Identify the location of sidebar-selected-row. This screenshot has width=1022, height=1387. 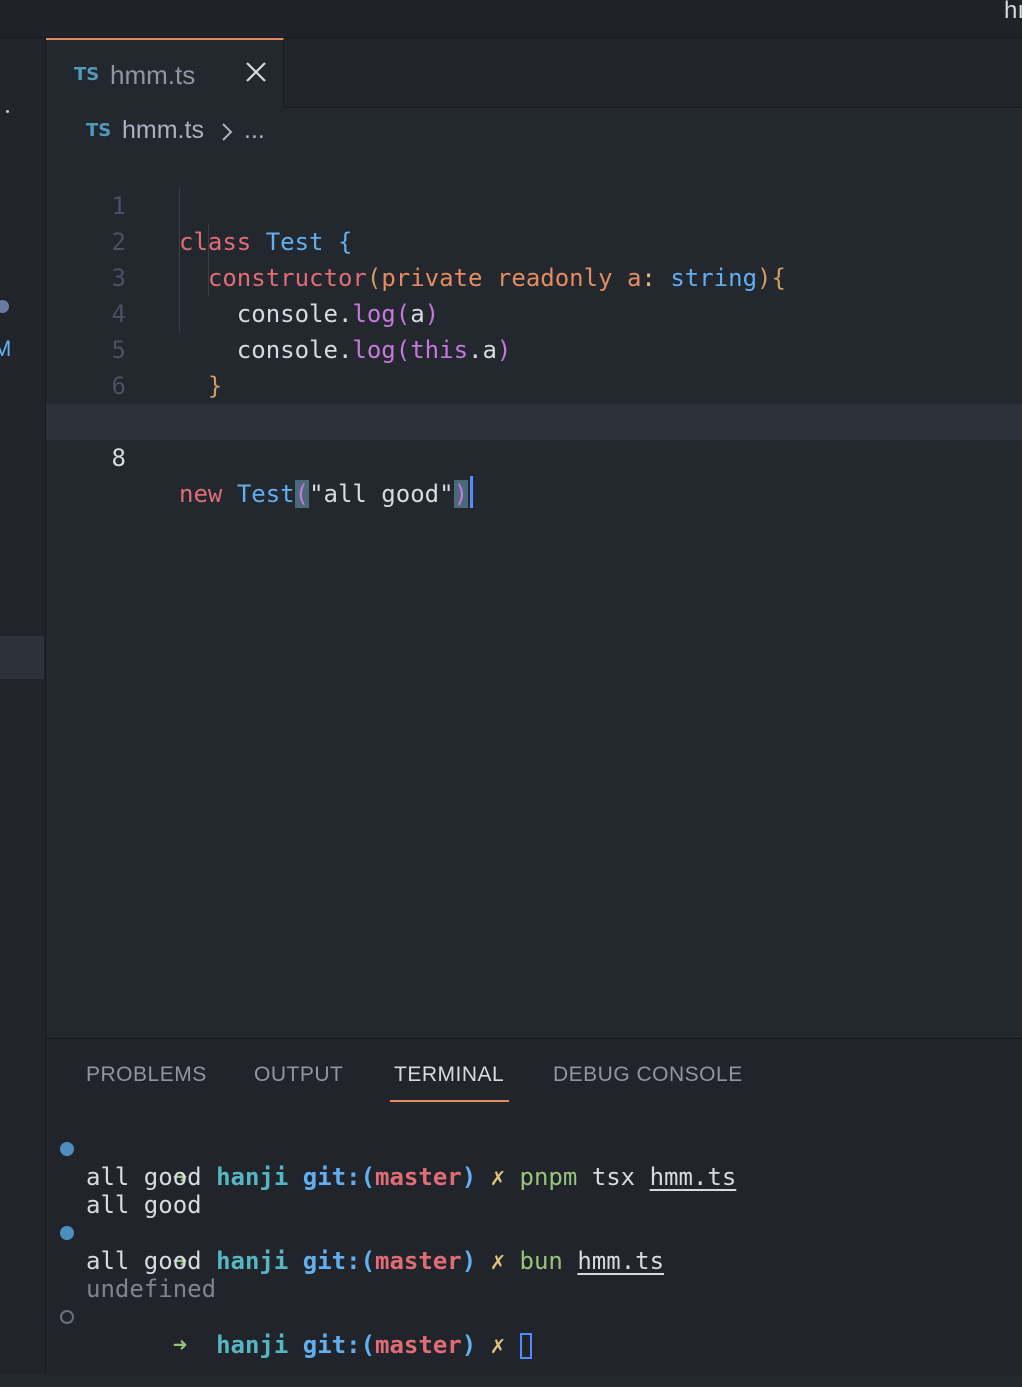
(22, 657).